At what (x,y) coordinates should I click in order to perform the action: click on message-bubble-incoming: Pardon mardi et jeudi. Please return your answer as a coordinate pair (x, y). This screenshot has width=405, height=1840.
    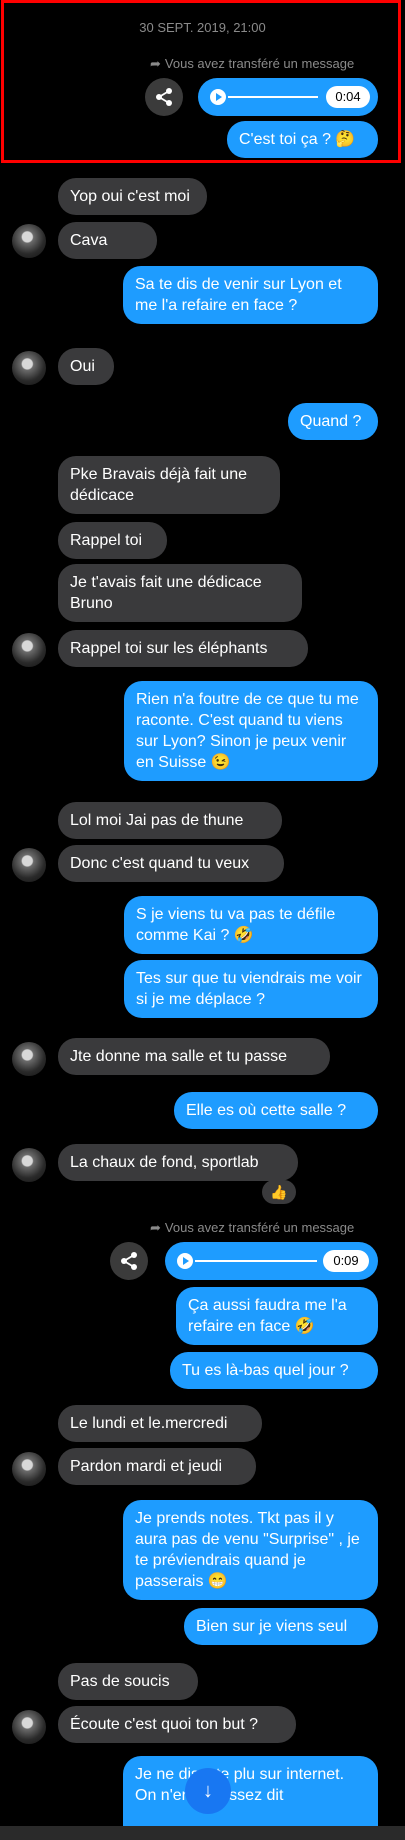
    Looking at the image, I should click on (157, 1466).